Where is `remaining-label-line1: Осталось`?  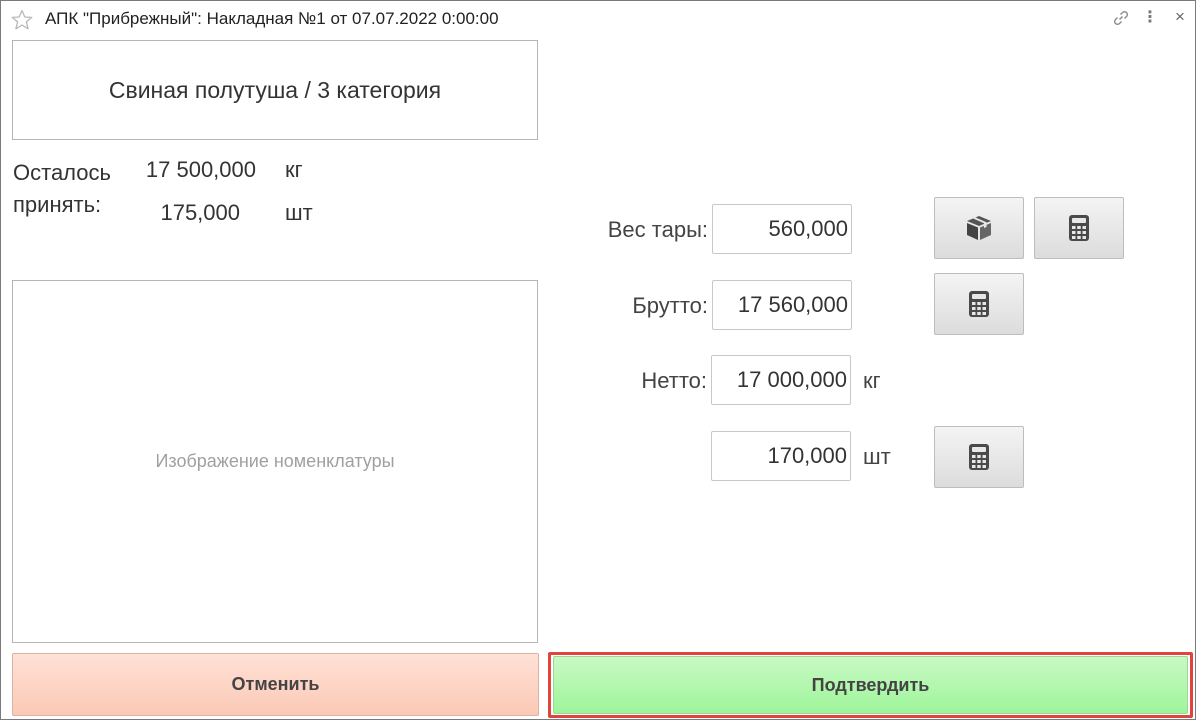 remaining-label-line1: Осталось is located at coordinates (62, 172).